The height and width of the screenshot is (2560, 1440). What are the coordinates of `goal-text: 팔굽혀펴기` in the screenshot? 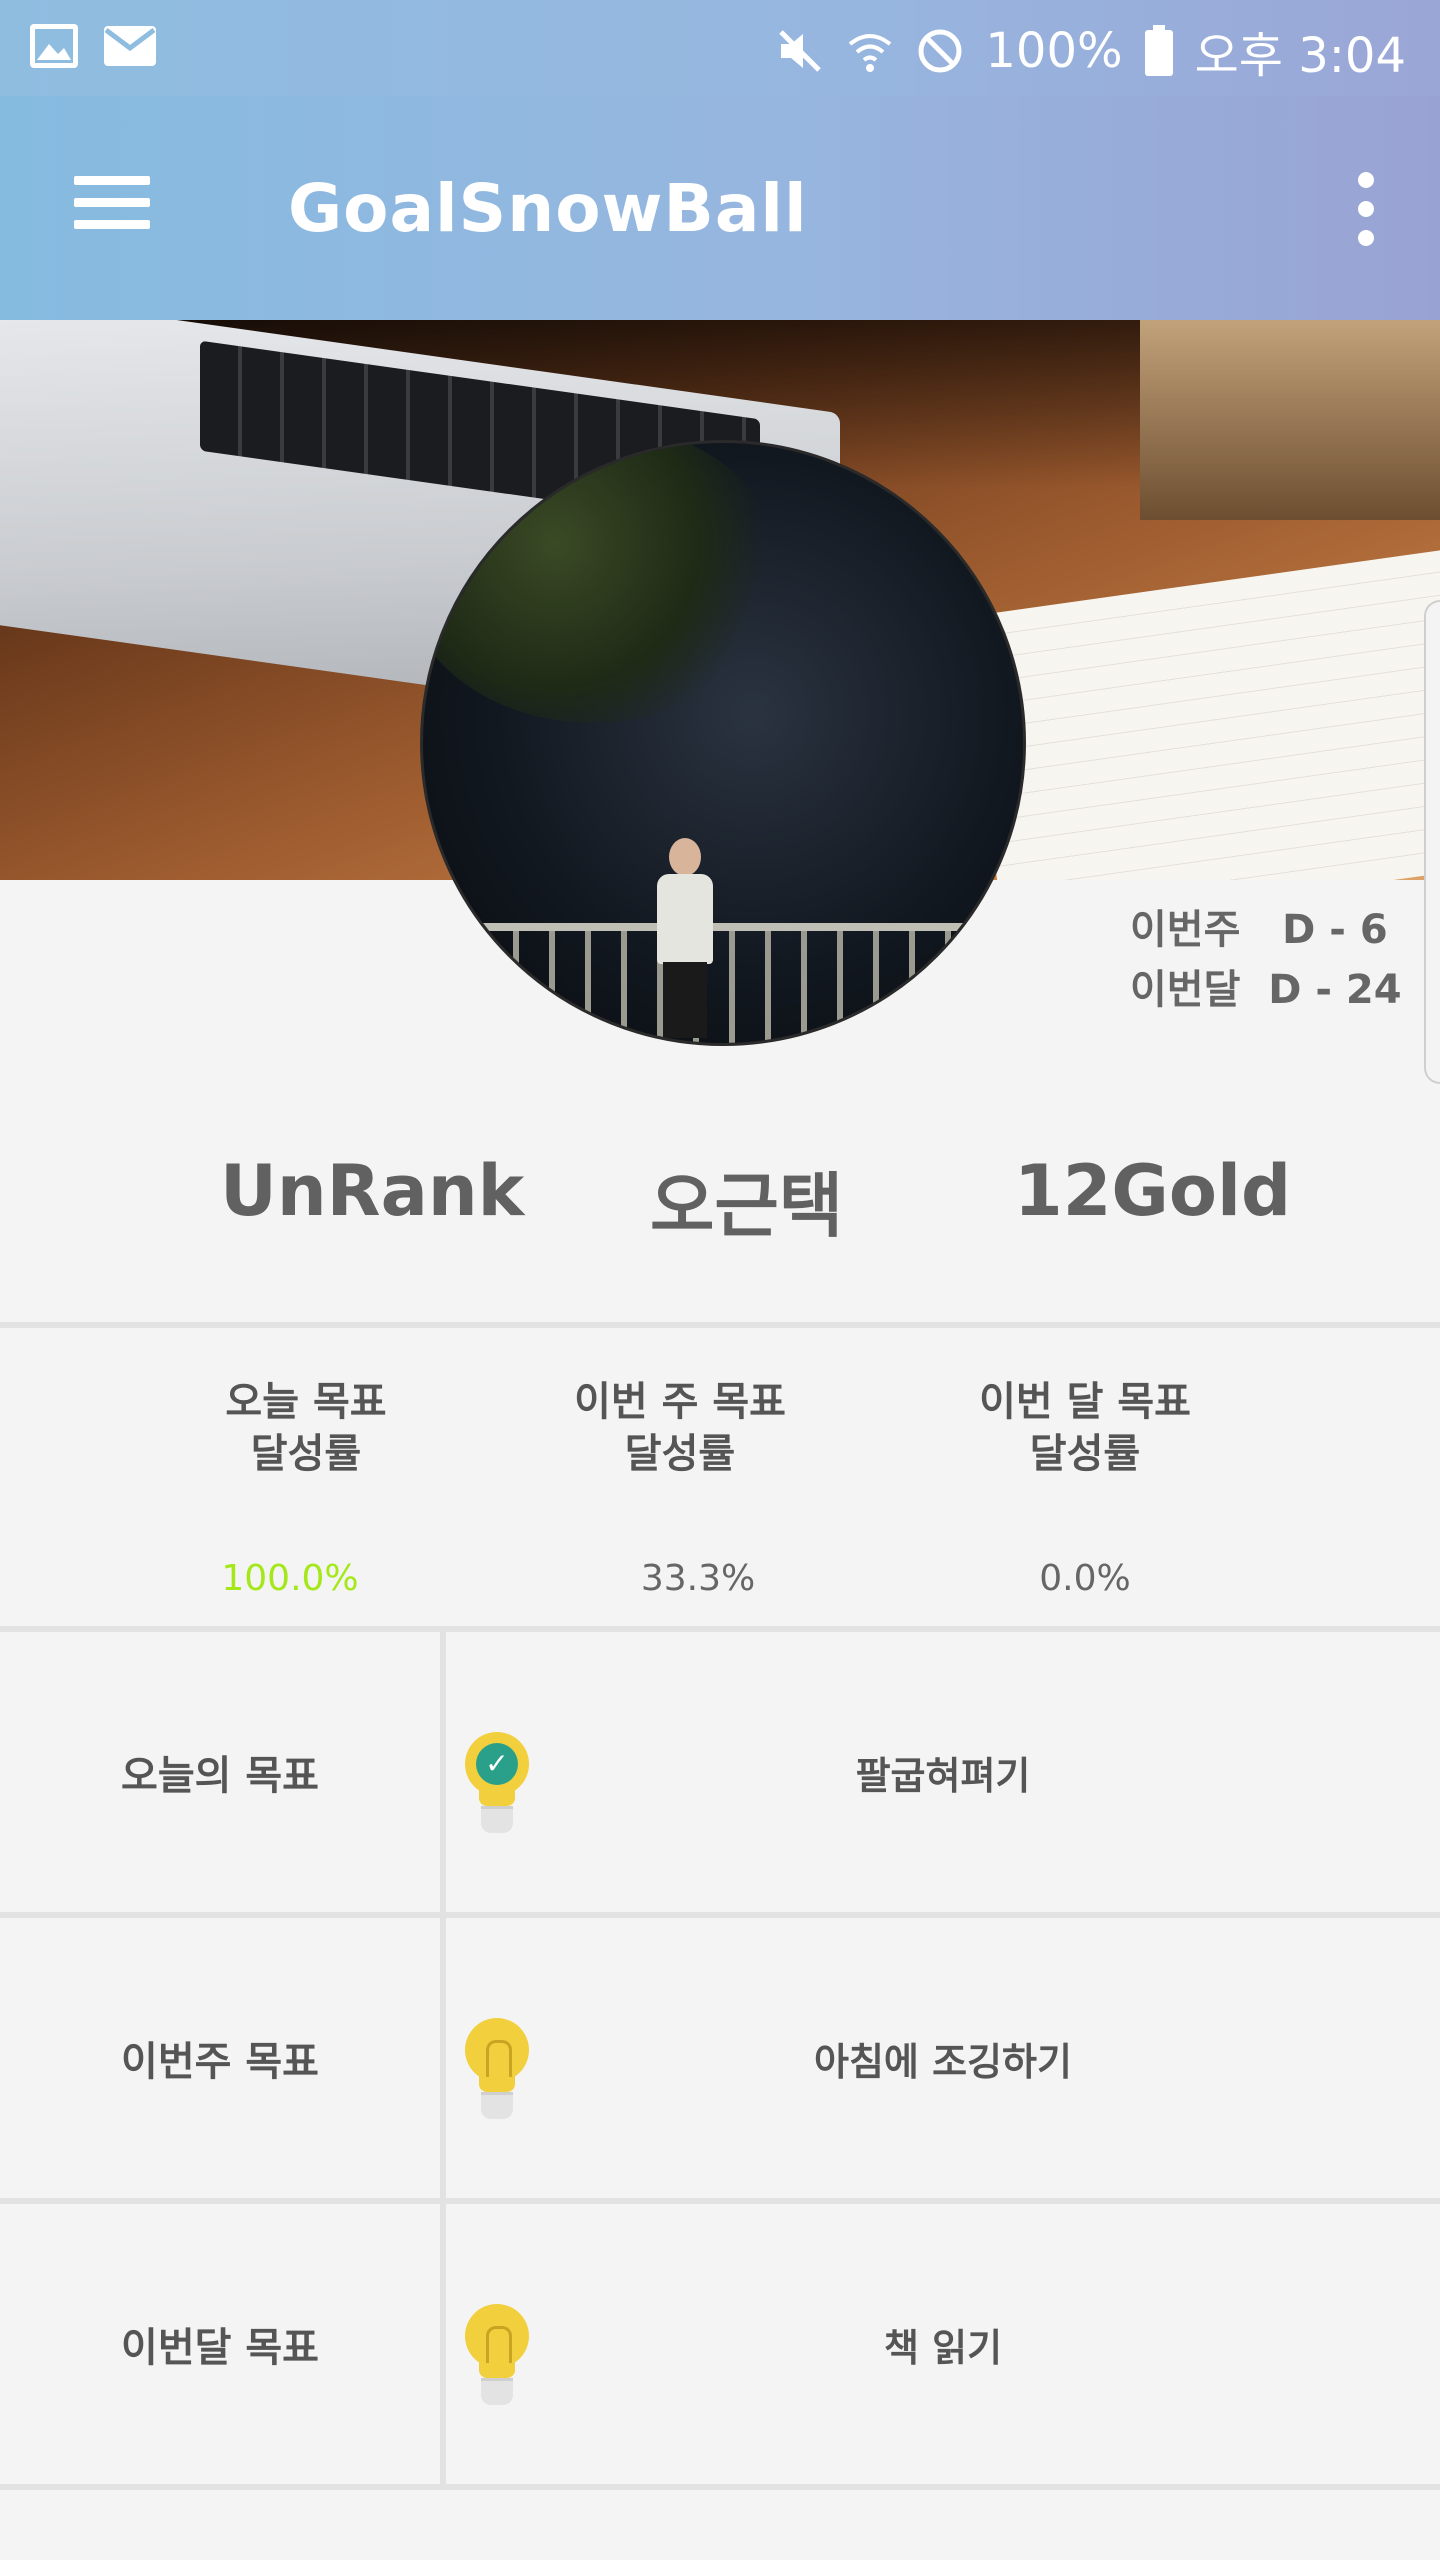 It's located at (943, 1775).